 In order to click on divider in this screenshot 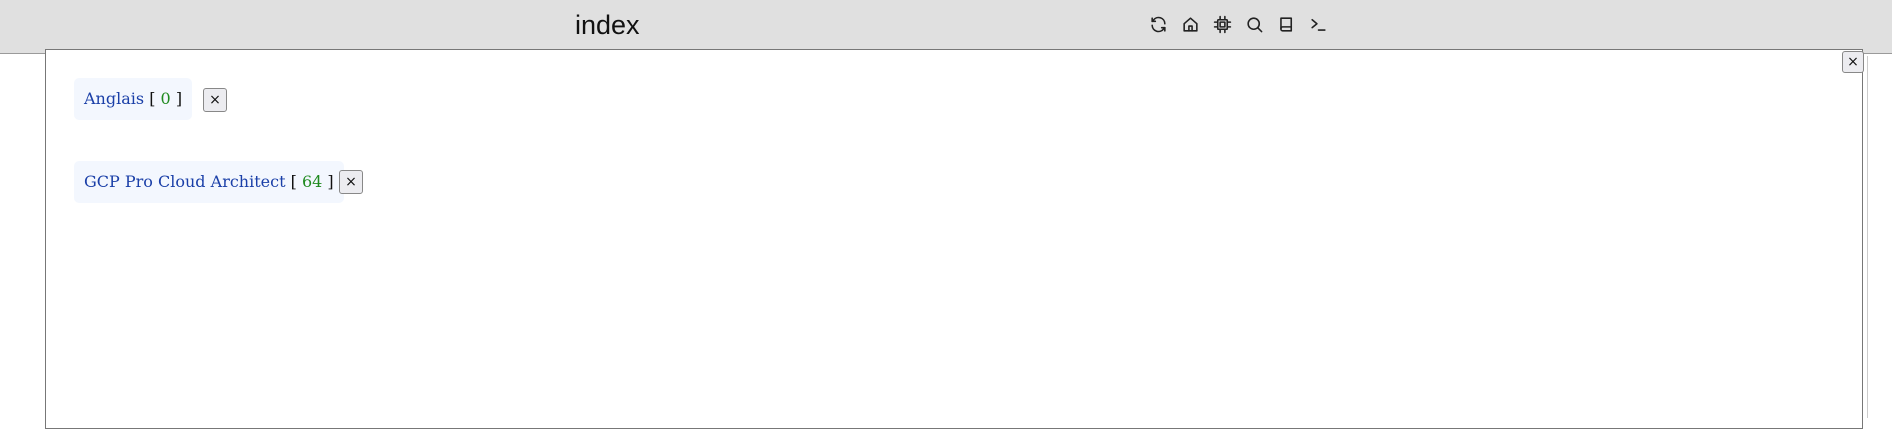, I will do `click(1867, 237)`.